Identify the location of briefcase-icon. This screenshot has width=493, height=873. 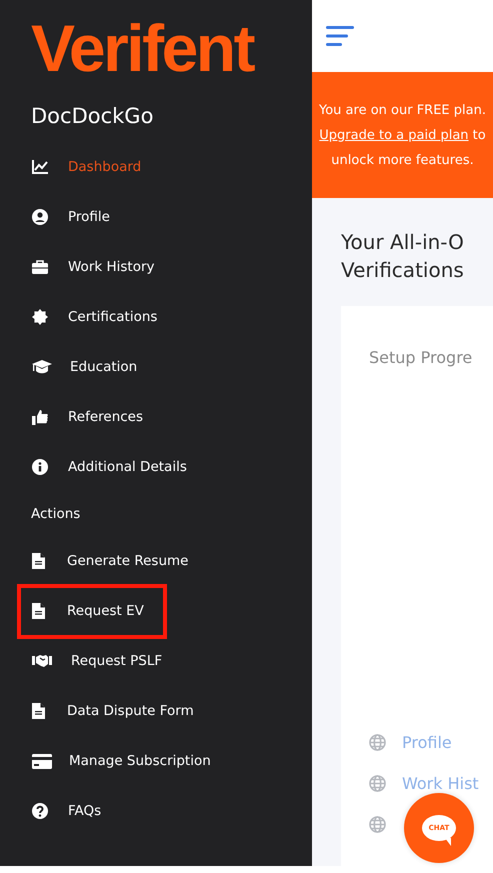
(40, 267).